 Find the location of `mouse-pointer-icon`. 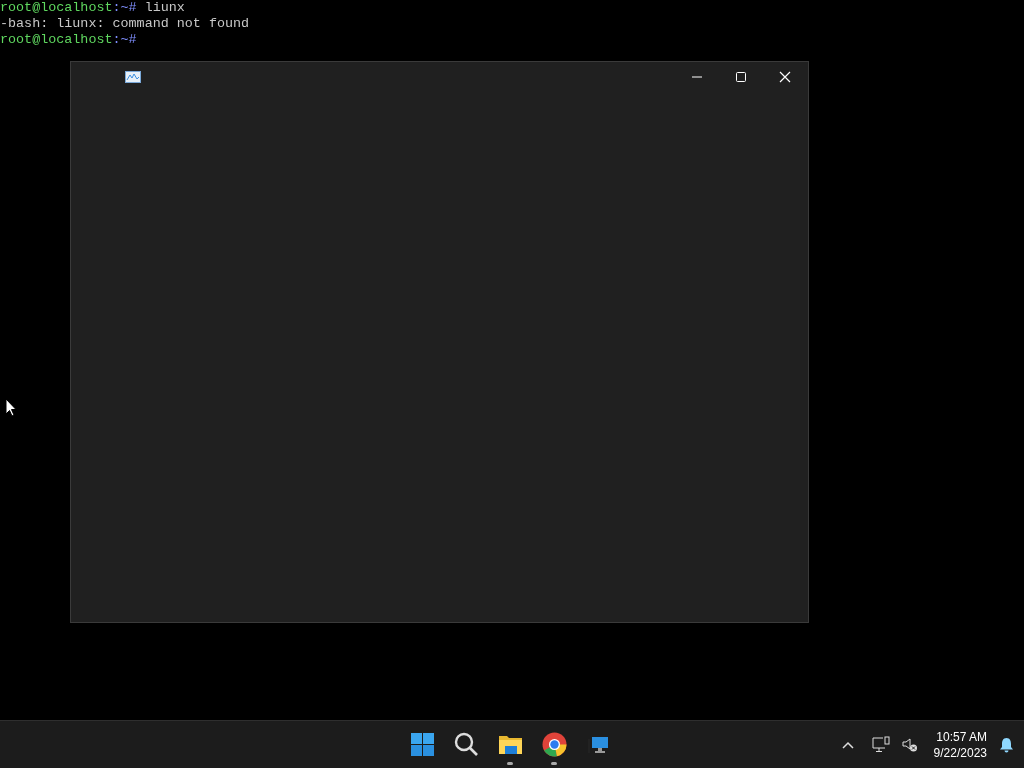

mouse-pointer-icon is located at coordinates (11, 407).